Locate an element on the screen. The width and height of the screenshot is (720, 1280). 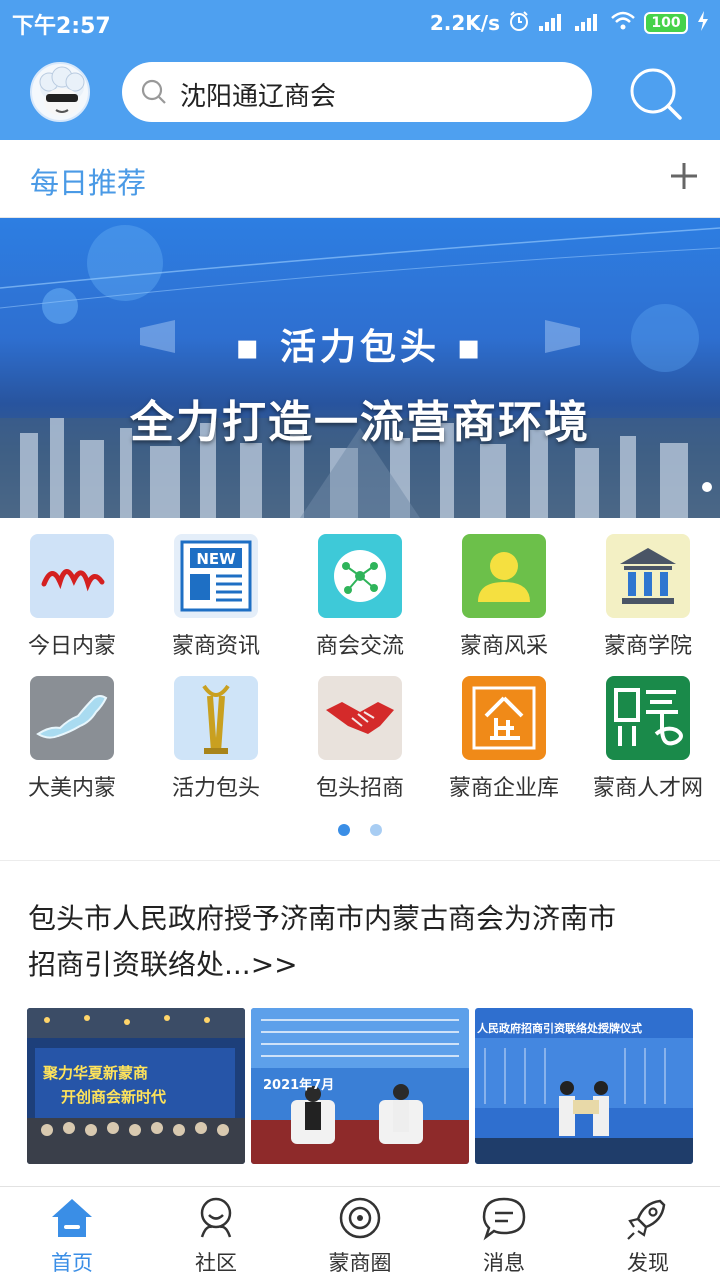
nav-community: 社区 is located at coordinates (216, 1233).